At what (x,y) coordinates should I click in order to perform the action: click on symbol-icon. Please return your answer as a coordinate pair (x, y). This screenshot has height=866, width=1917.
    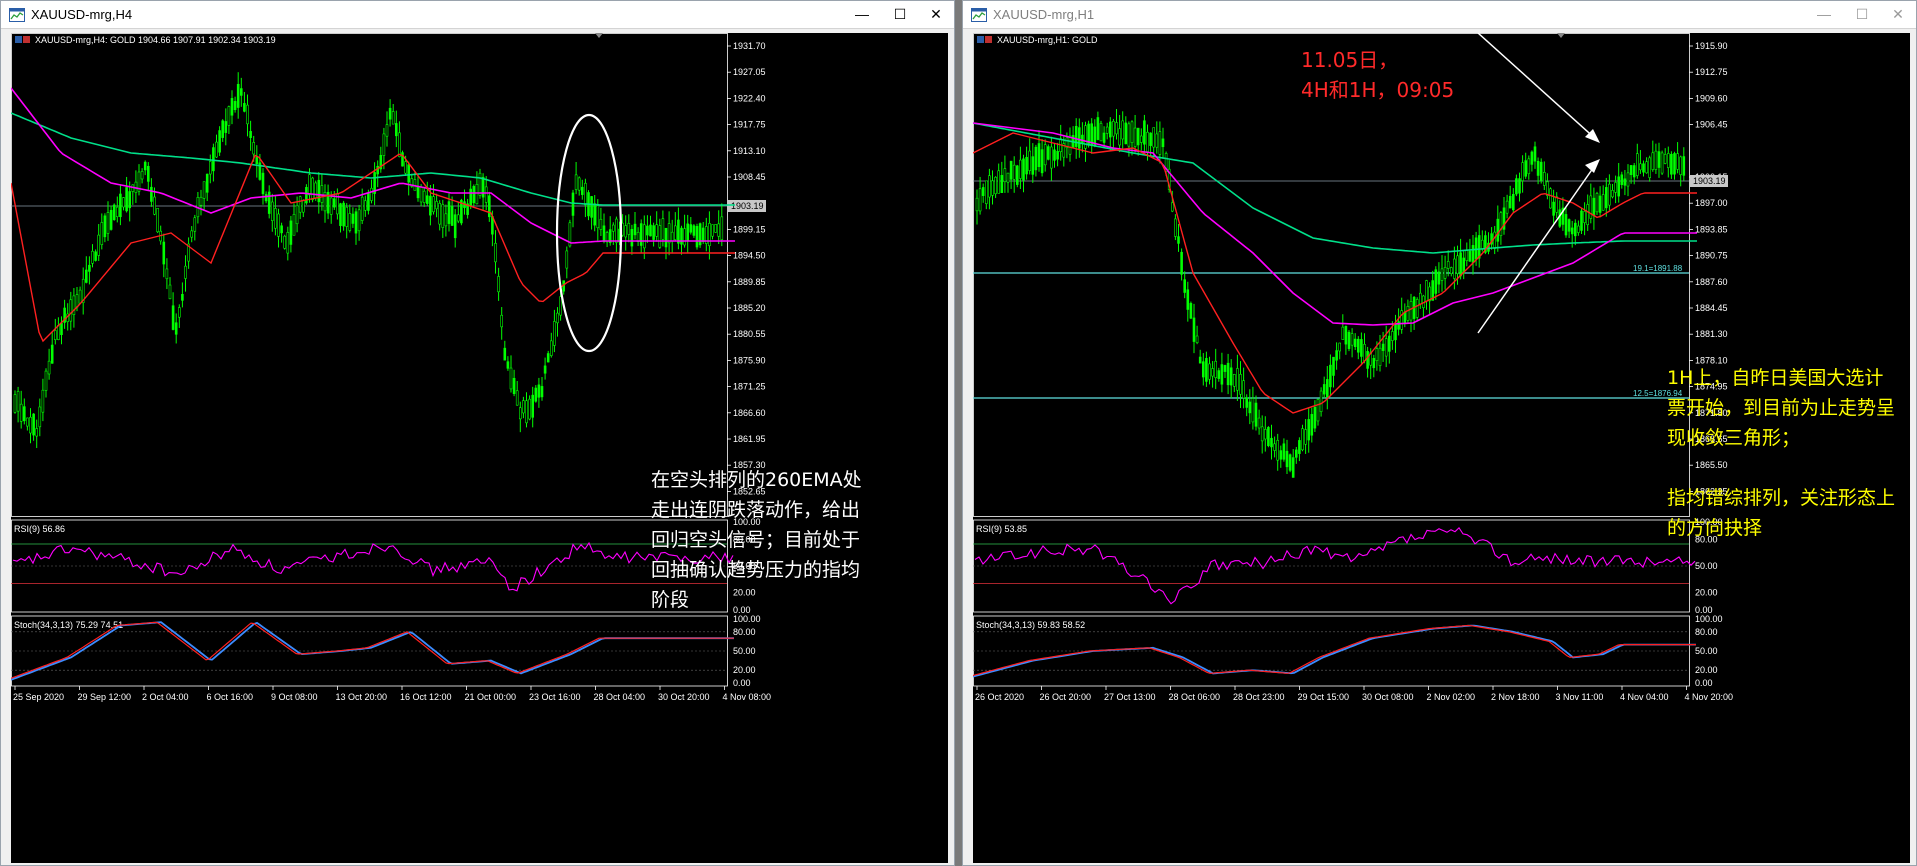
    Looking at the image, I should click on (18, 39).